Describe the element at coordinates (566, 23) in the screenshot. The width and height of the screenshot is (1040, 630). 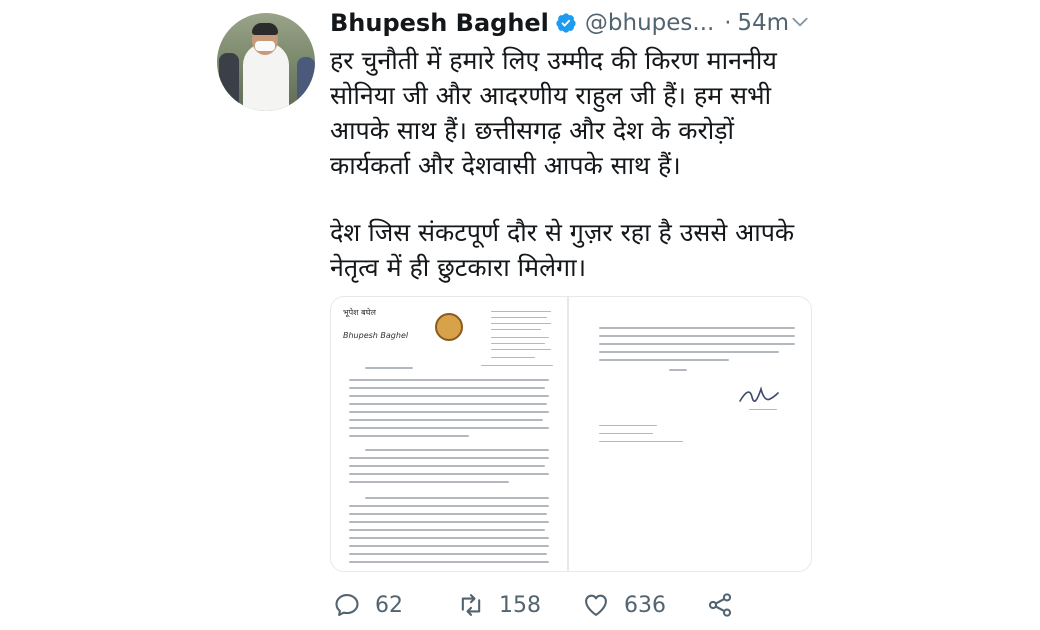
I see `verified-badge-icon` at that location.